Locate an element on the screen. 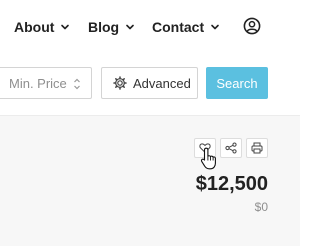 Image resolution: width=320 pixels, height=246 pixels. nav-item-about: About is located at coordinates (42, 27).